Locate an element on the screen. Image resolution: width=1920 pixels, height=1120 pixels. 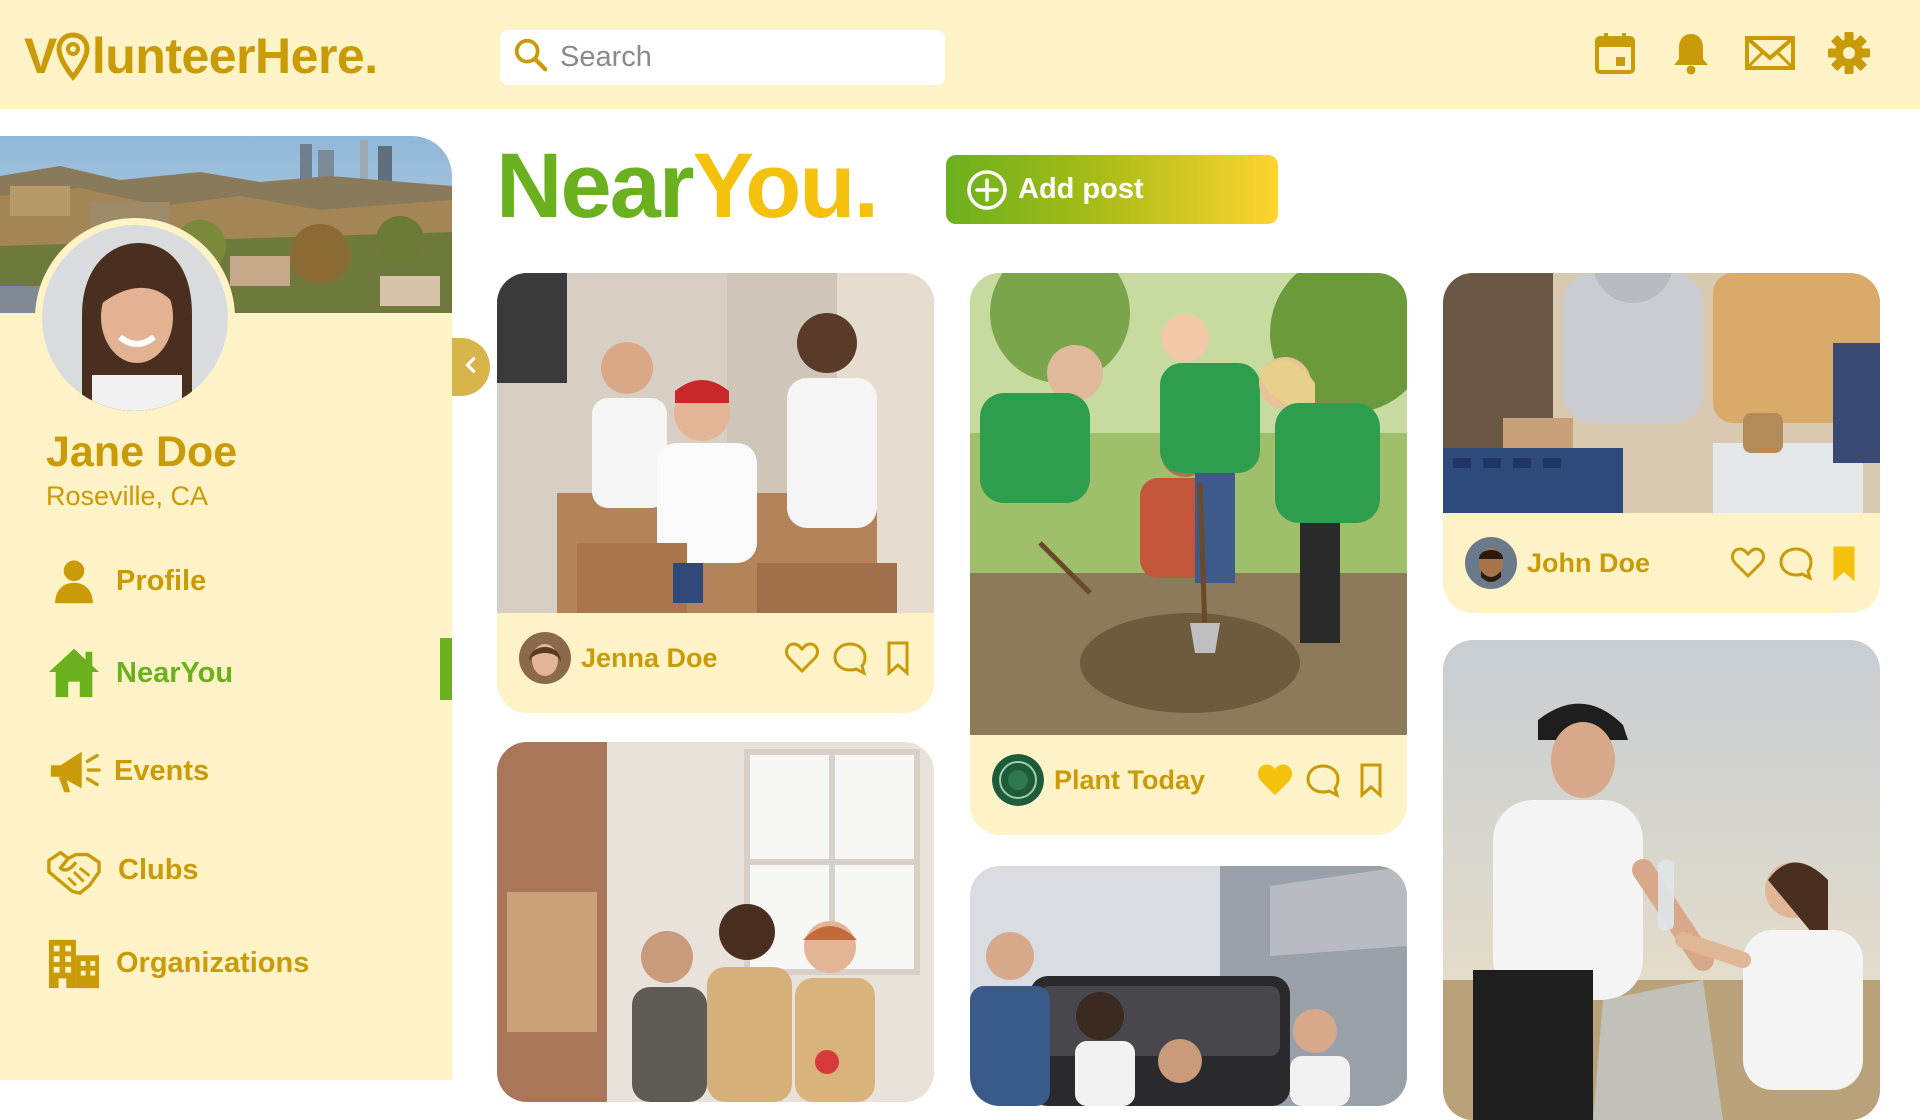
sidebar-collapse-button is located at coordinates (471, 367).